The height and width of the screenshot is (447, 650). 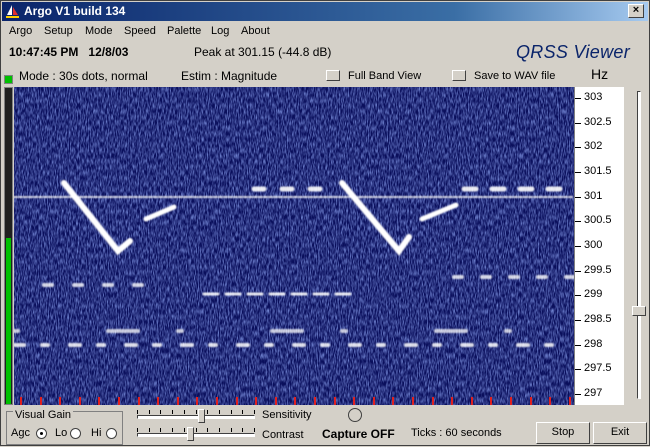 What do you see at coordinates (111, 433) in the screenshot?
I see `hi-radio` at bounding box center [111, 433].